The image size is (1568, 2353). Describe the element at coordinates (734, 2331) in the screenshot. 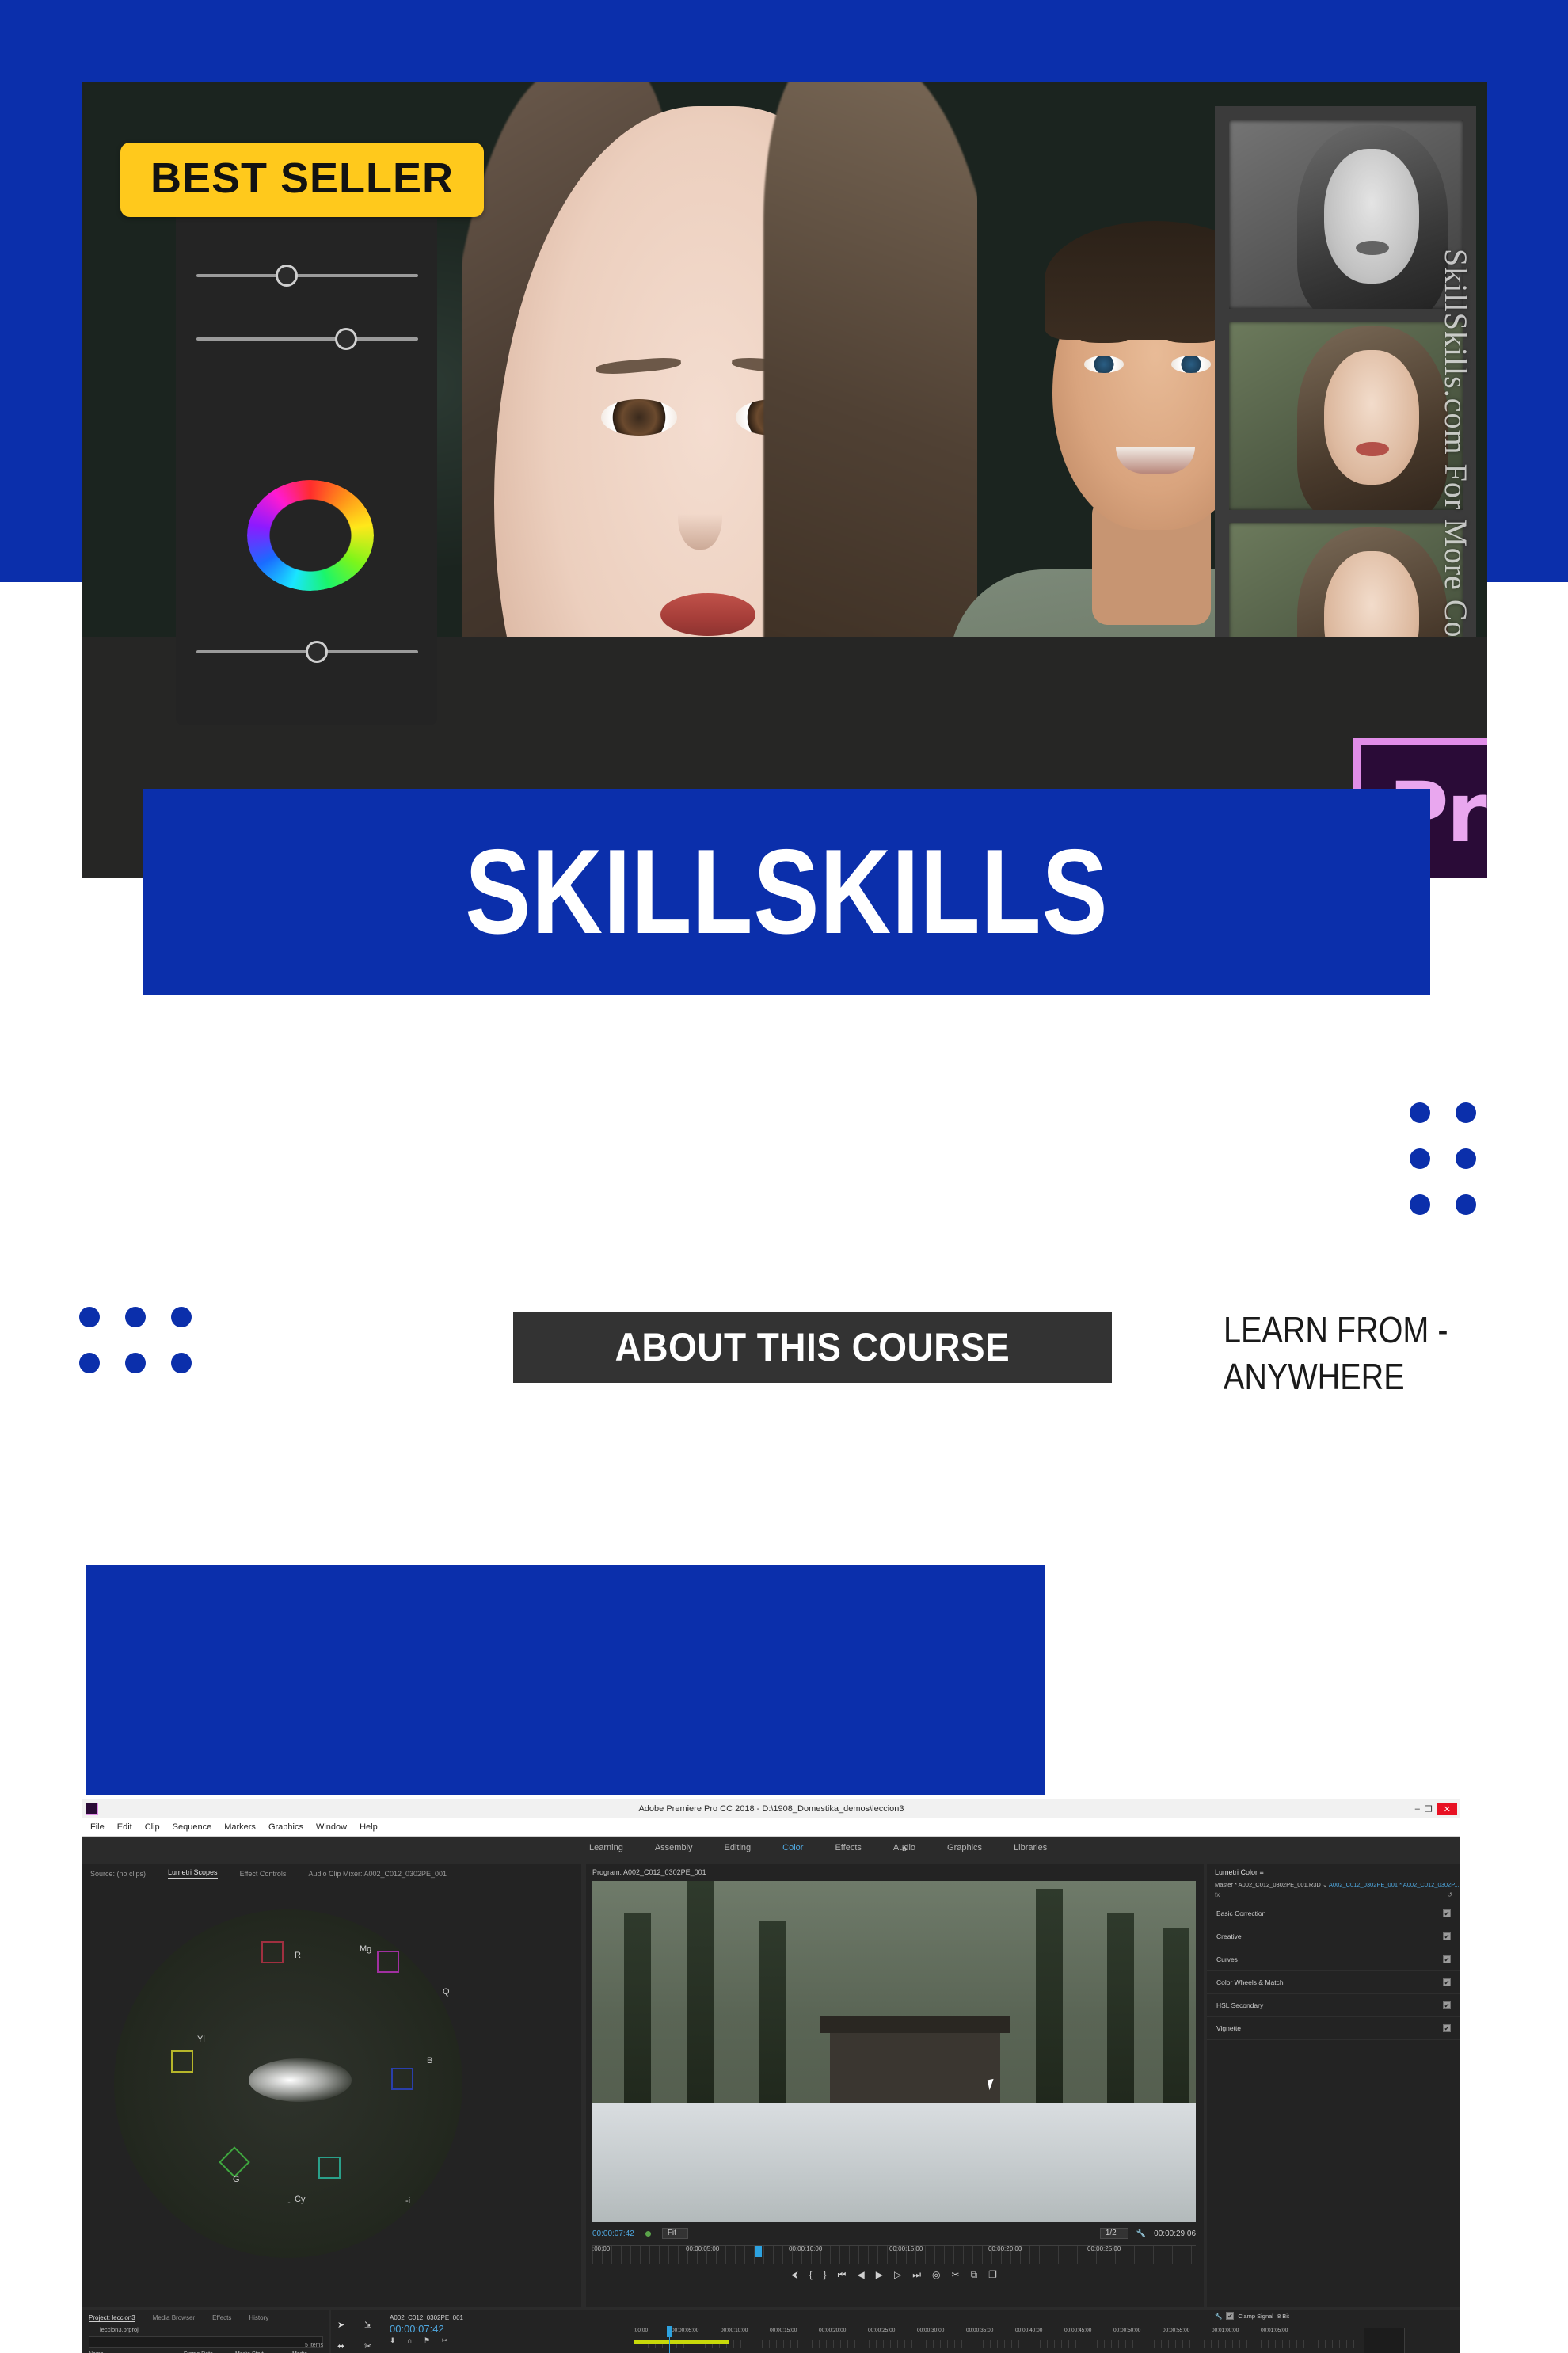

I see `tl-tick-2: 00:00:10:00` at that location.